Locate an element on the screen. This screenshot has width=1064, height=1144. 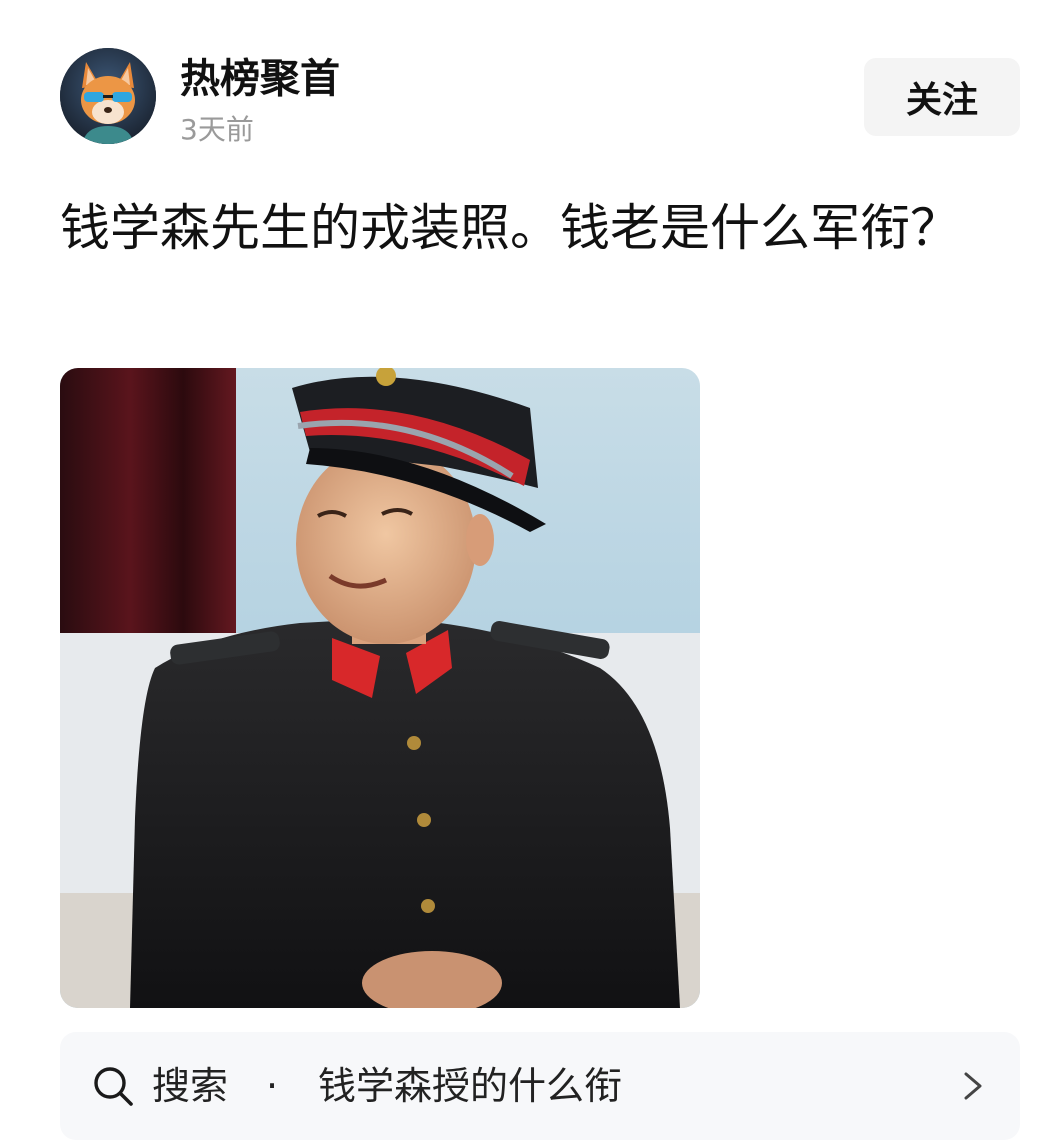
author-name: 热榜聚首 is located at coordinates (260, 79).